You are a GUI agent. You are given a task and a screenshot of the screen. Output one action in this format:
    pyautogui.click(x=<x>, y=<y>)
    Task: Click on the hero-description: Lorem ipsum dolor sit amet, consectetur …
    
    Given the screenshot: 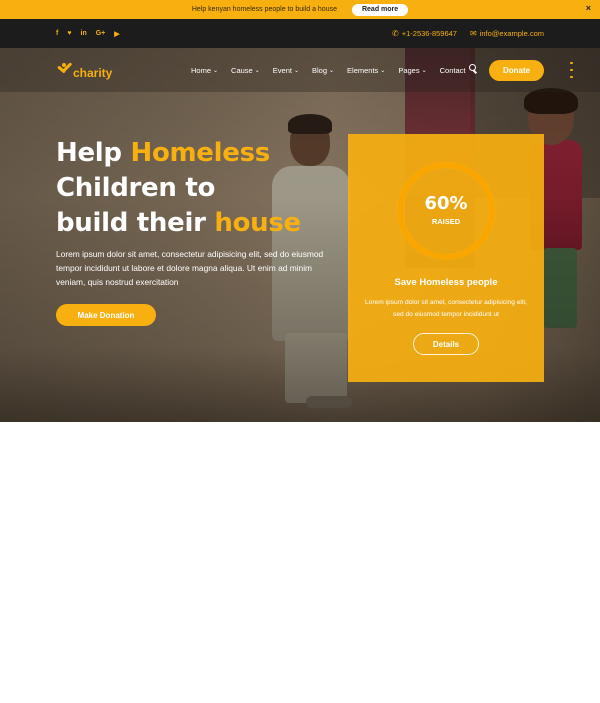 What is the action you would take?
    pyautogui.click(x=190, y=268)
    